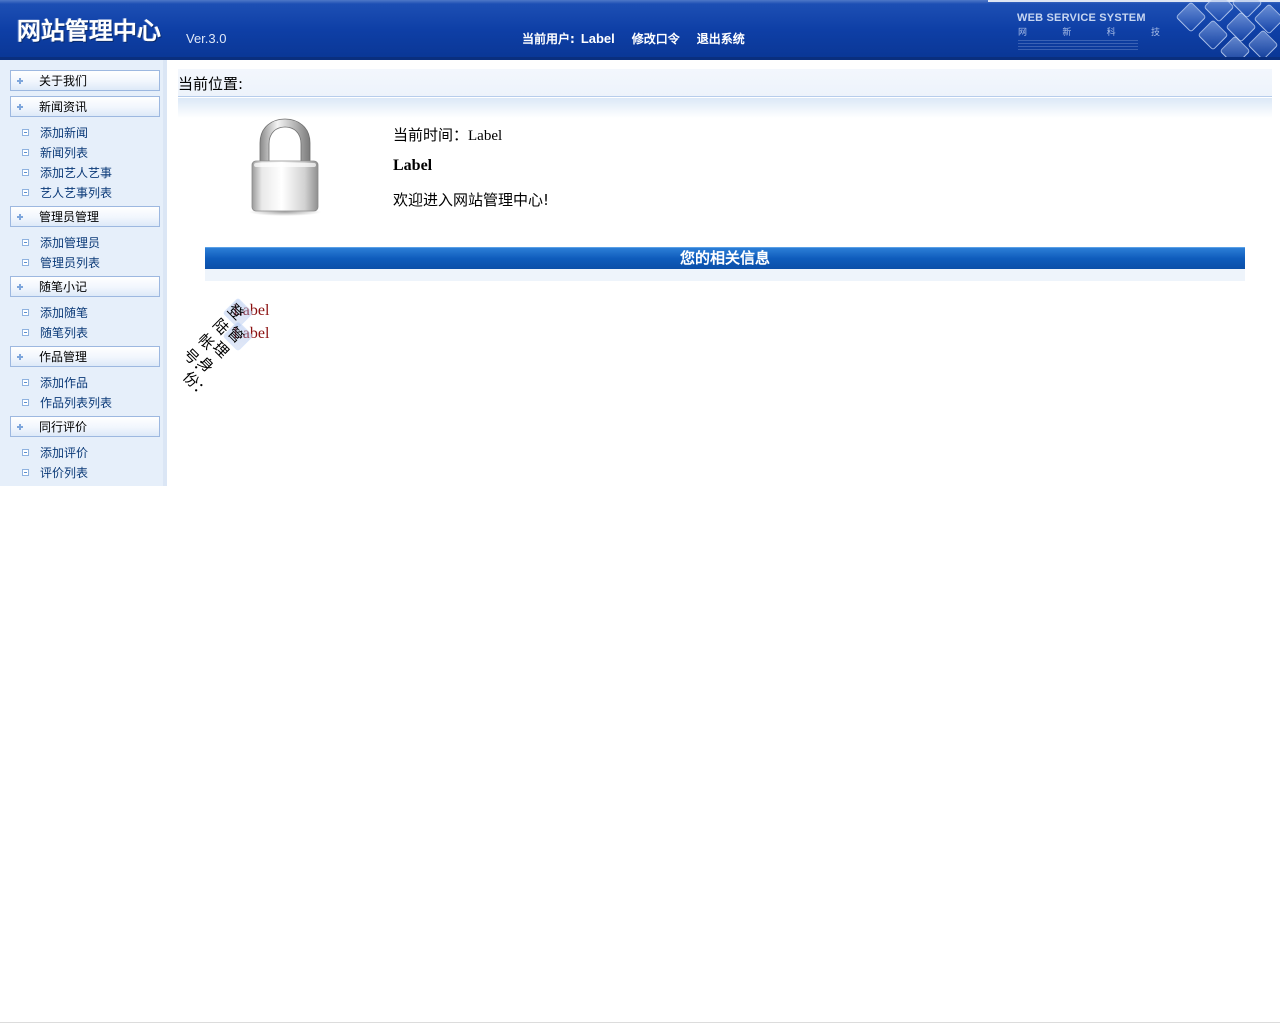 This screenshot has width=1280, height=1024. Describe the element at coordinates (211, 84) in the screenshot. I see `breadcrumb-label: 当前位置:` at that location.